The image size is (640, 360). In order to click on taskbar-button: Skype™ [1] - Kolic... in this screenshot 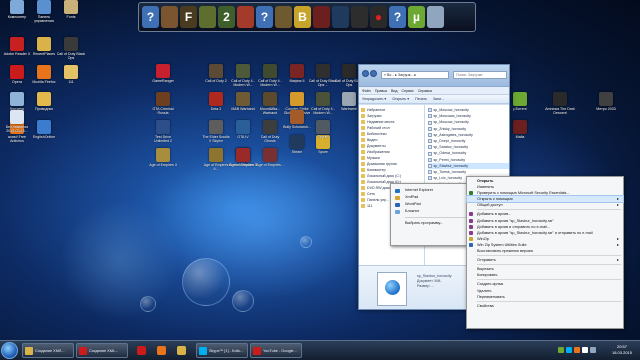, I will do `click(222, 350)`.